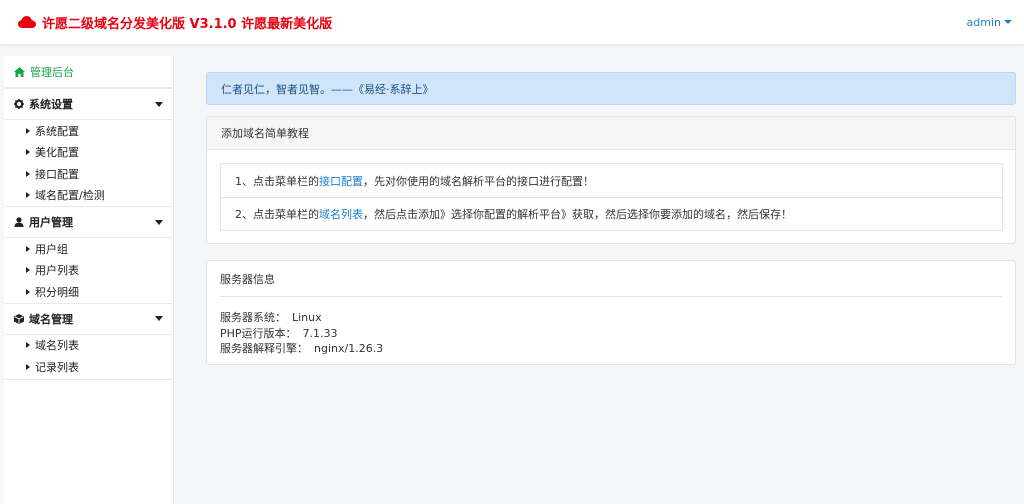  I want to click on list-item: 1、点击菜单栏的 接口配置 ，先对你使用的域名解析平台的接口进行配置！, so click(611, 180).